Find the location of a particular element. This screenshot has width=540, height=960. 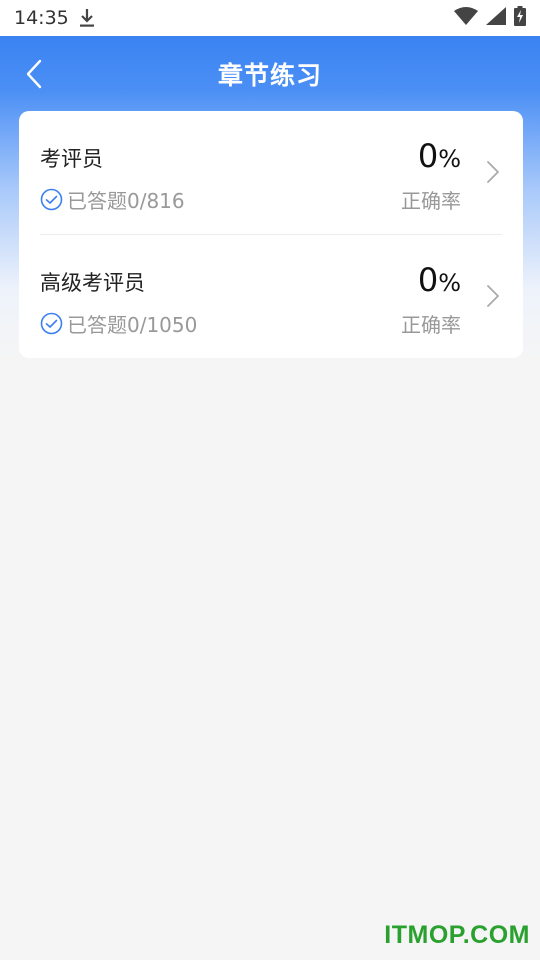

back-button is located at coordinates (34, 74).